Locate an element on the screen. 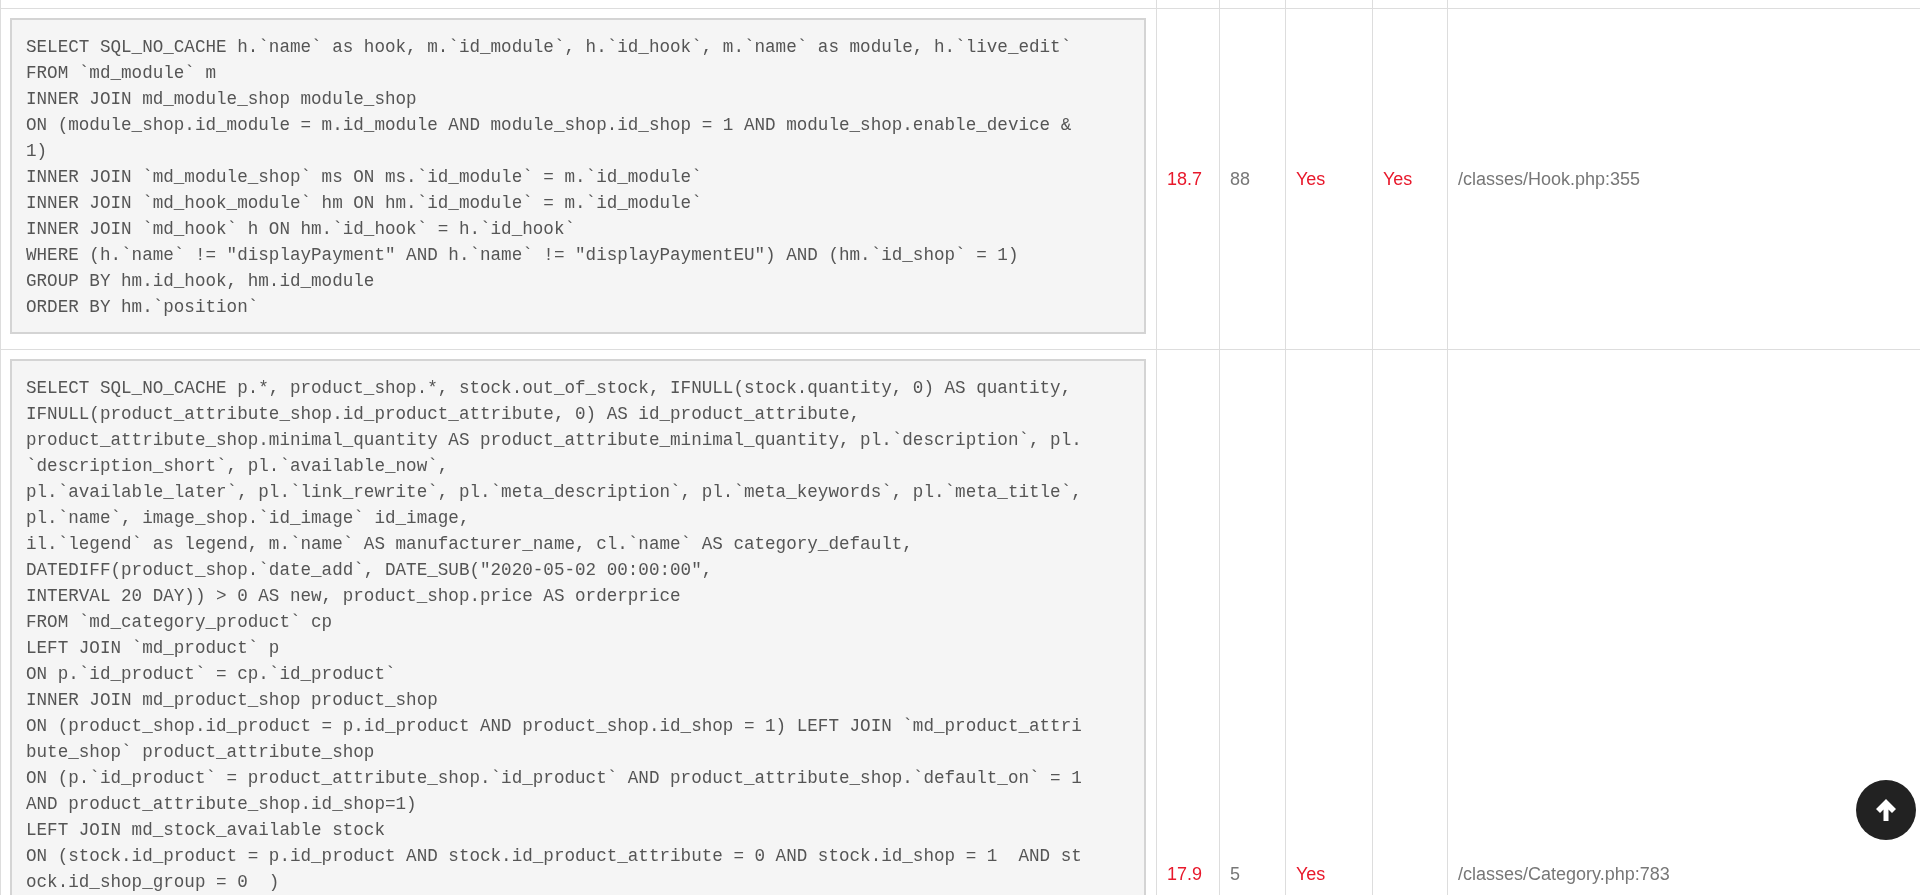  arrow-up-icon is located at coordinates (1886, 810).